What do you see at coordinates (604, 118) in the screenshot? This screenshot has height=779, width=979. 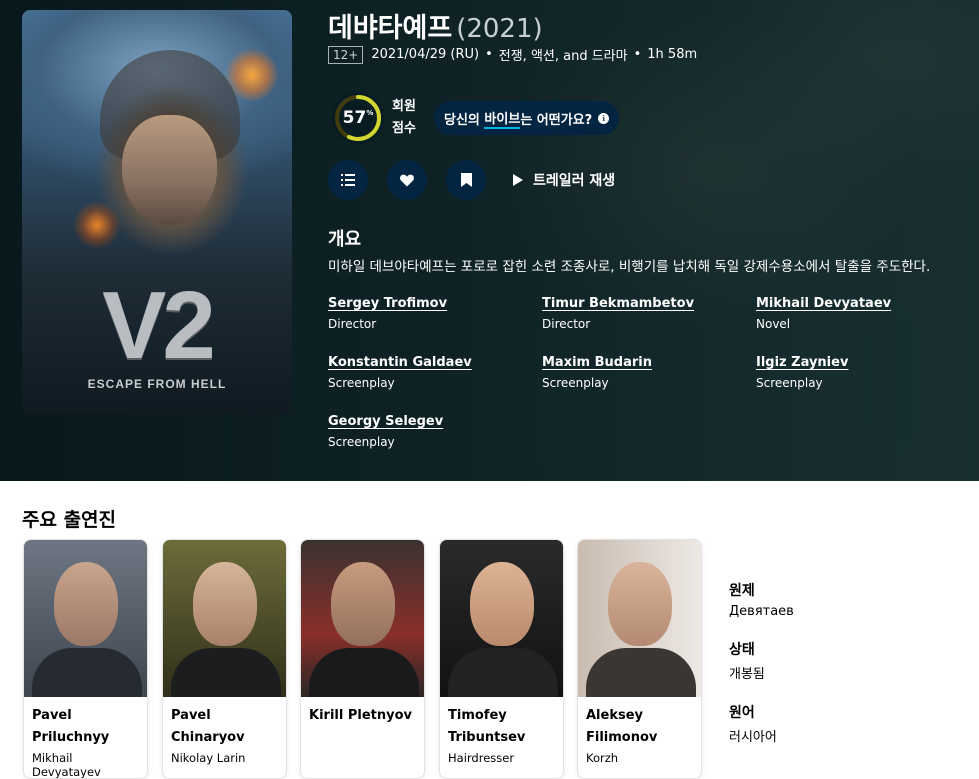 I see `info-icon: i` at bounding box center [604, 118].